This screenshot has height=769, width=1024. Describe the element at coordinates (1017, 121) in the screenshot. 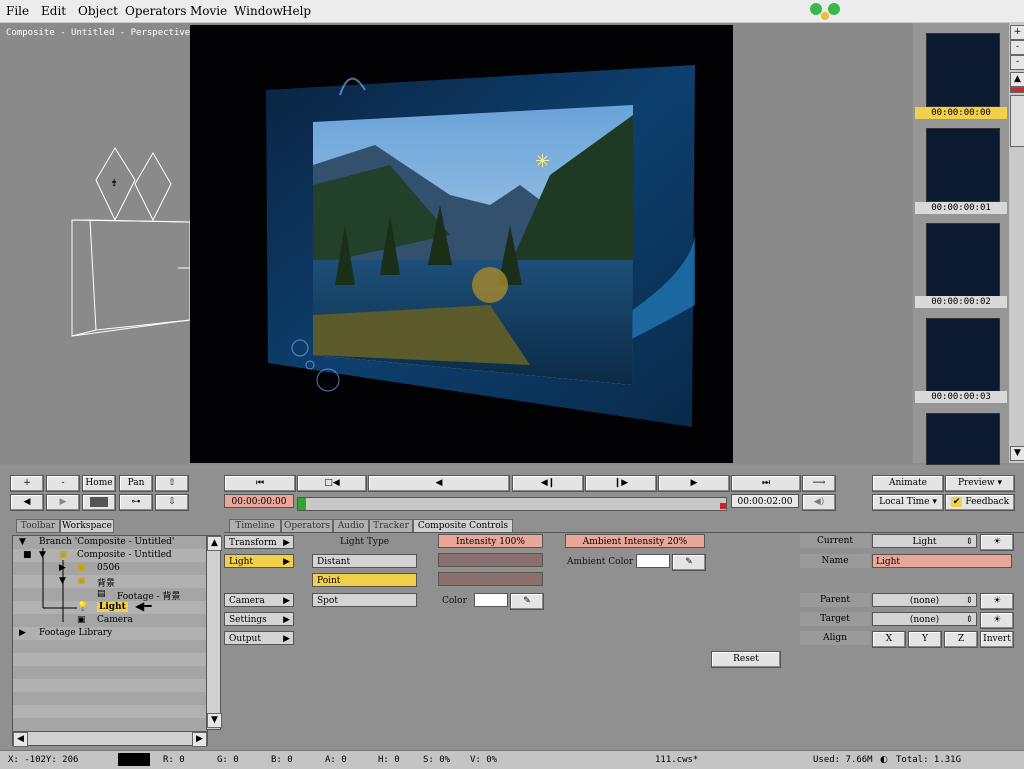

I see `scroll-thumb` at that location.